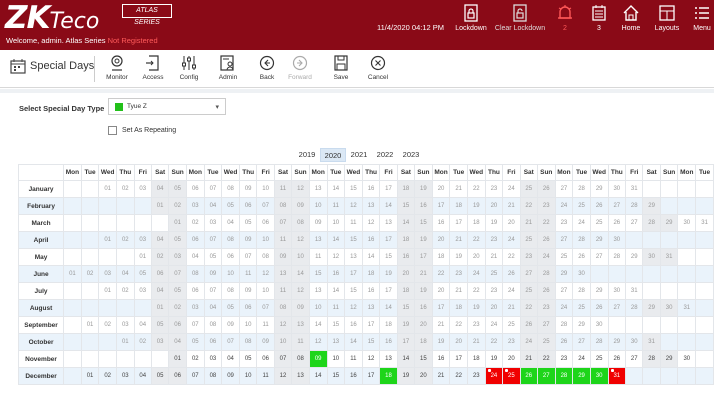 The width and height of the screenshot is (714, 396). I want to click on calendar-day-cell: 08, so click(230, 291).